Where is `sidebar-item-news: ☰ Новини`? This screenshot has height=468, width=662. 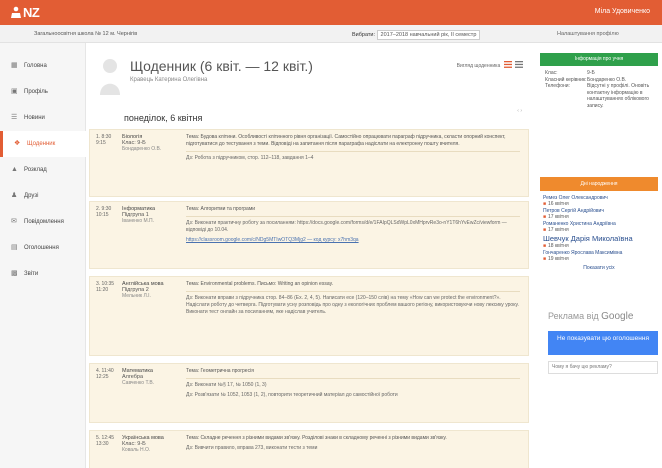 sidebar-item-news: ☰ Новини is located at coordinates (43, 118).